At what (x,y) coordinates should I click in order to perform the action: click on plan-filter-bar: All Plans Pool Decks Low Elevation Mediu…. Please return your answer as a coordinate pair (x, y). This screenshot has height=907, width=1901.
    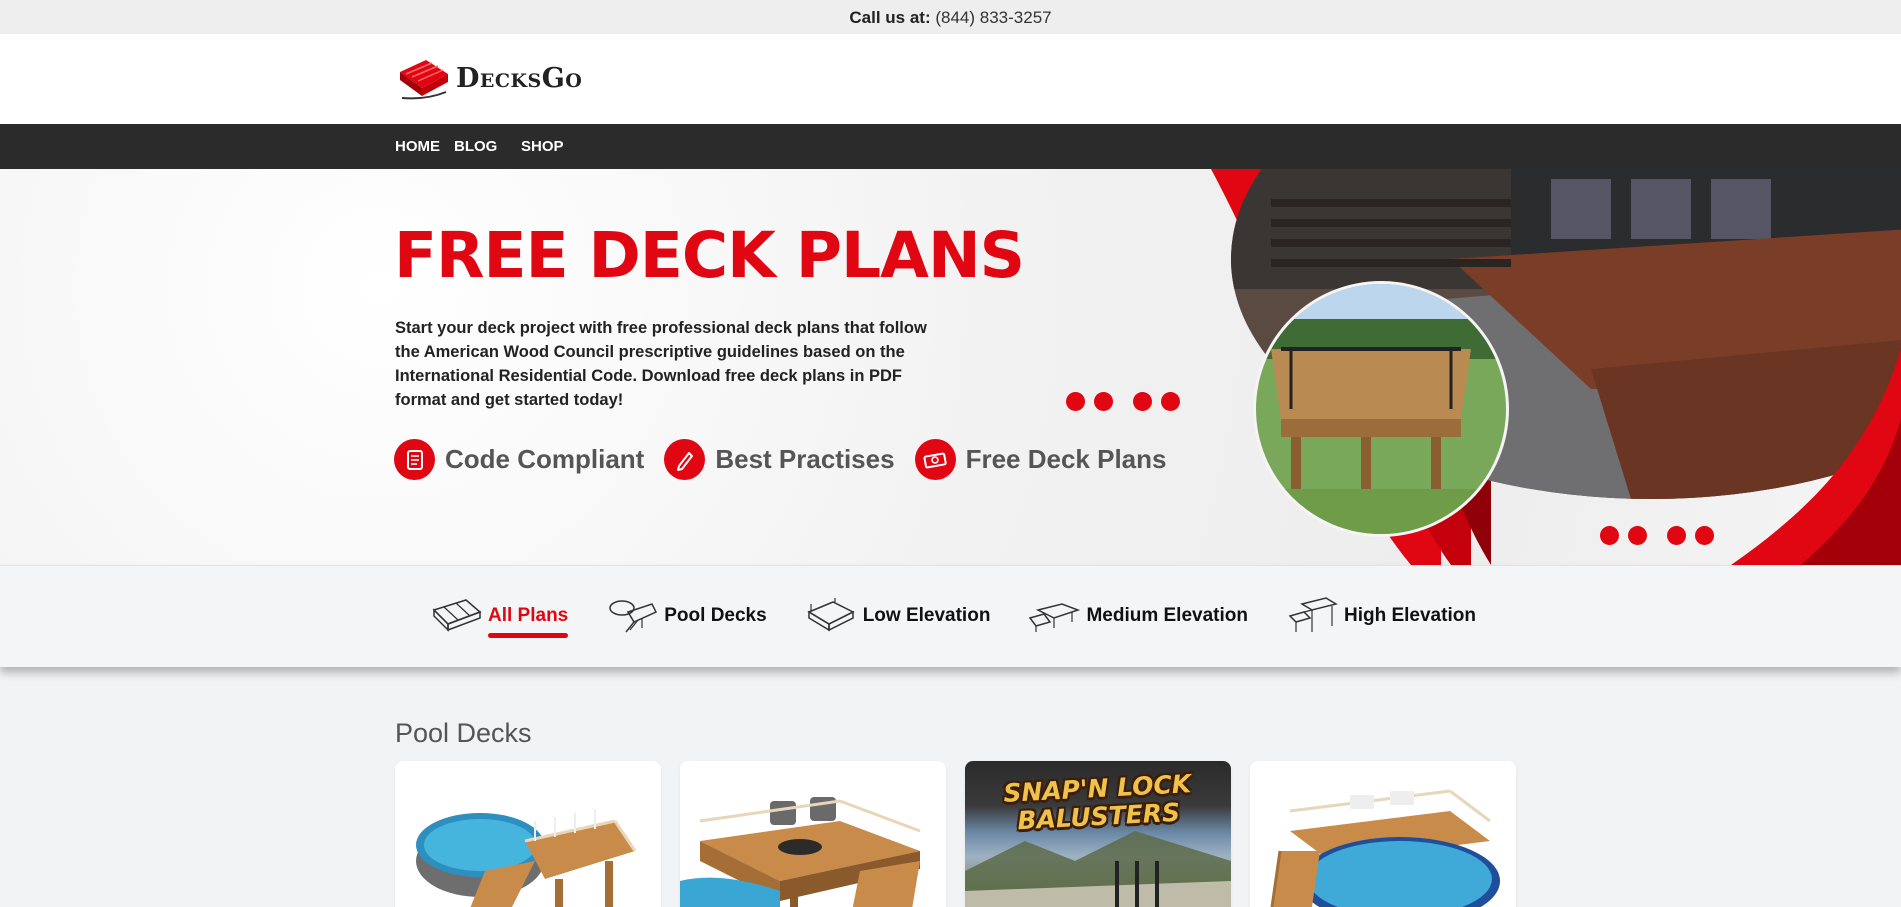
    Looking at the image, I should click on (950, 616).